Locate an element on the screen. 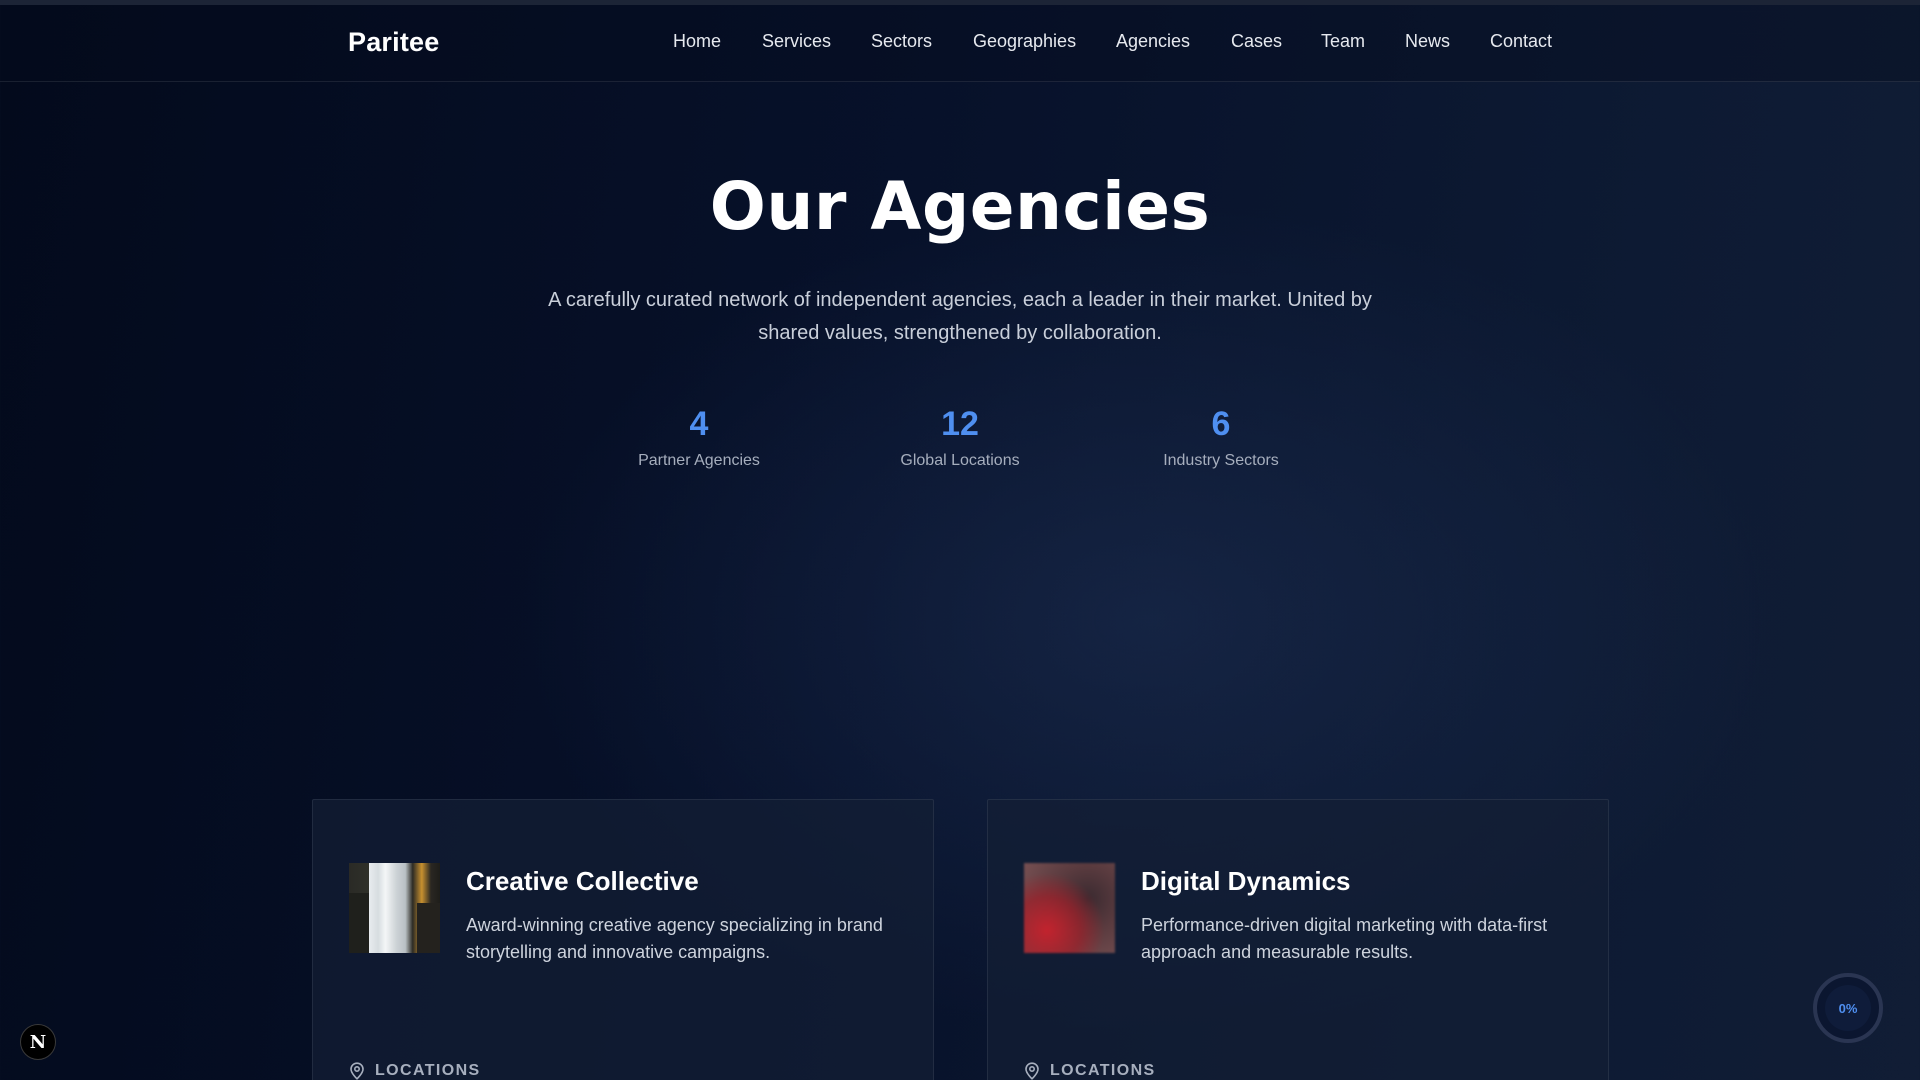 The width and height of the screenshot is (1920, 1080). page-title: Our Agencies is located at coordinates (960, 206).